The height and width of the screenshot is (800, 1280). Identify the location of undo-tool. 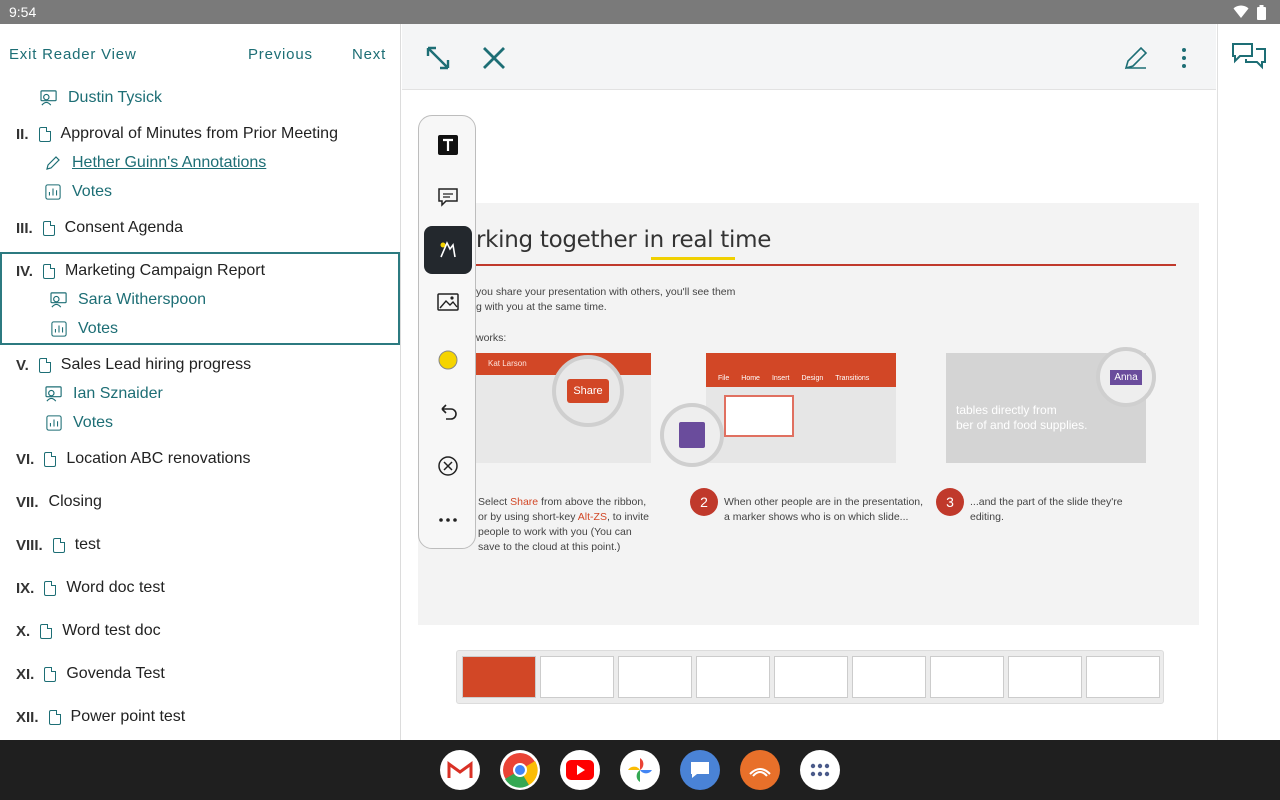
(448, 412).